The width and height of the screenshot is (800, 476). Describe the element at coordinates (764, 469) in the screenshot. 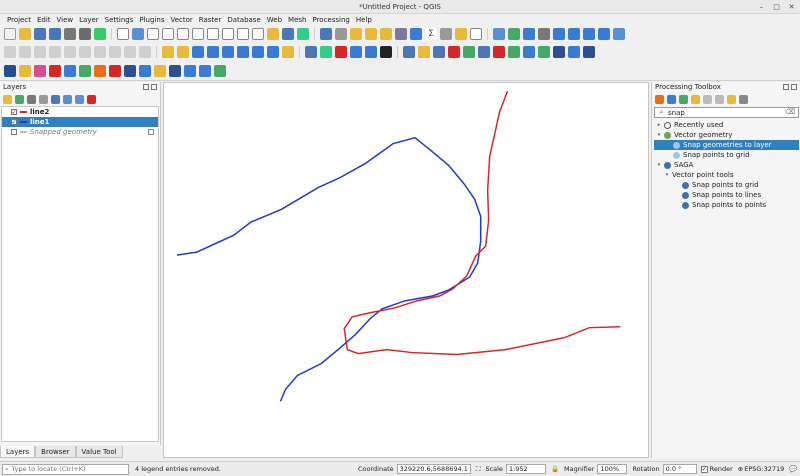

I see `crs-value: EPSG:32719` at that location.